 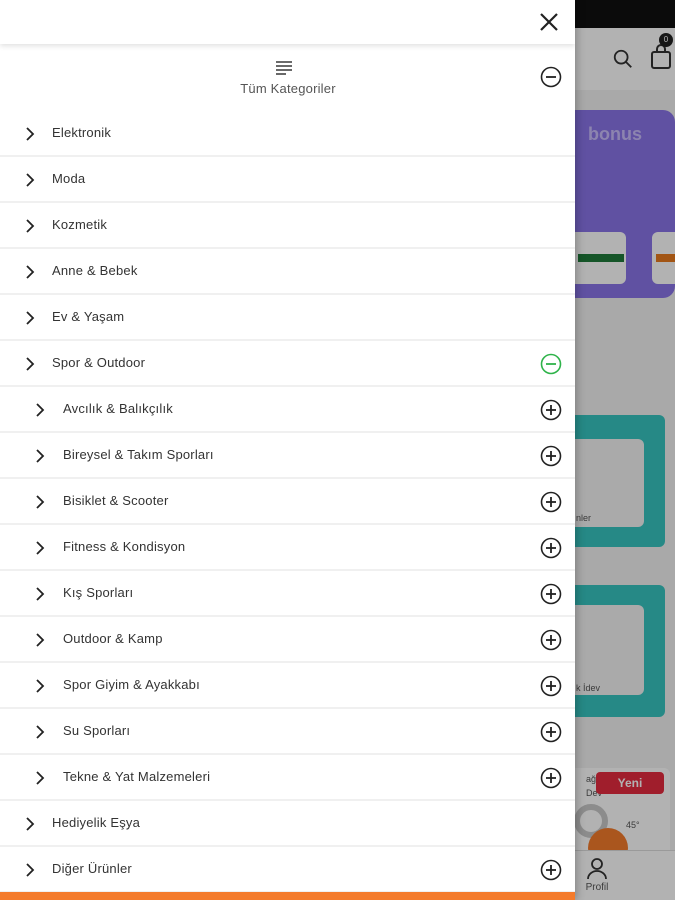 I want to click on category-label: Ev & Yaşam, so click(x=88, y=316).